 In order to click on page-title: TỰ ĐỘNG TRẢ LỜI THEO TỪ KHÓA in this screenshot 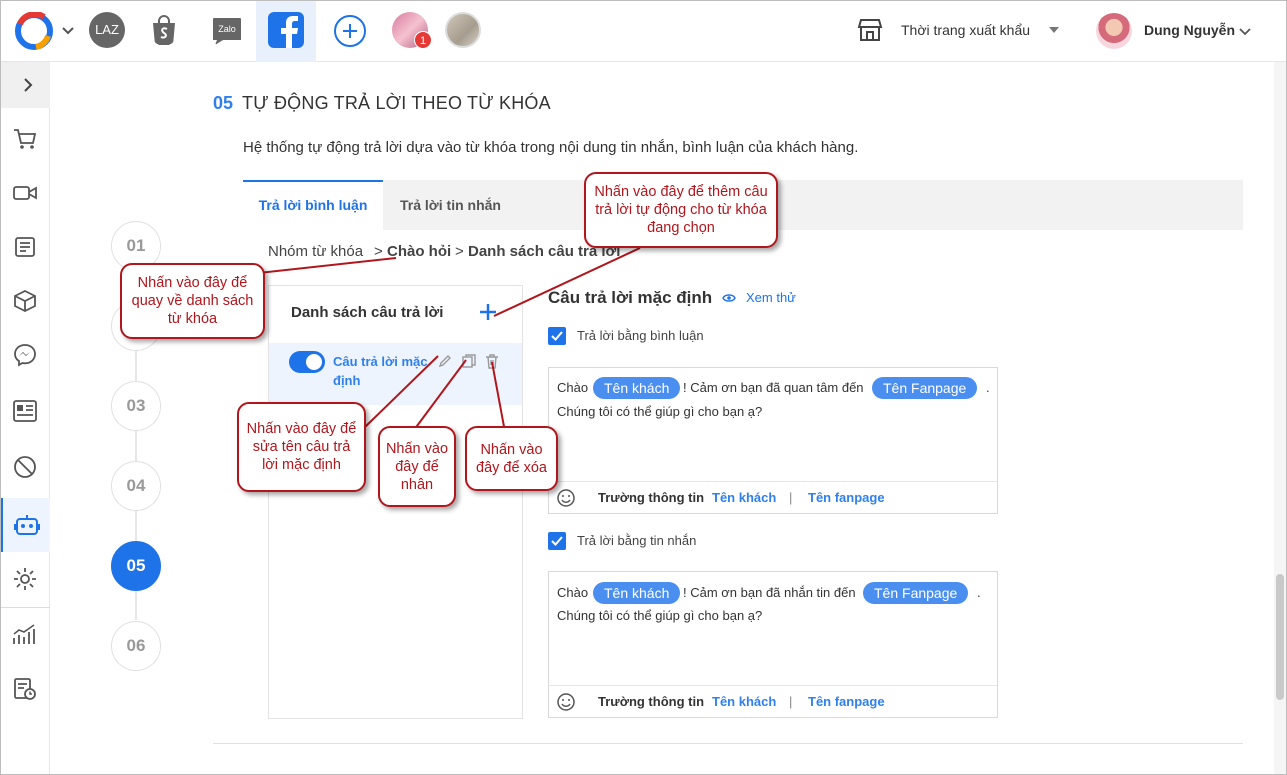, I will do `click(396, 103)`.